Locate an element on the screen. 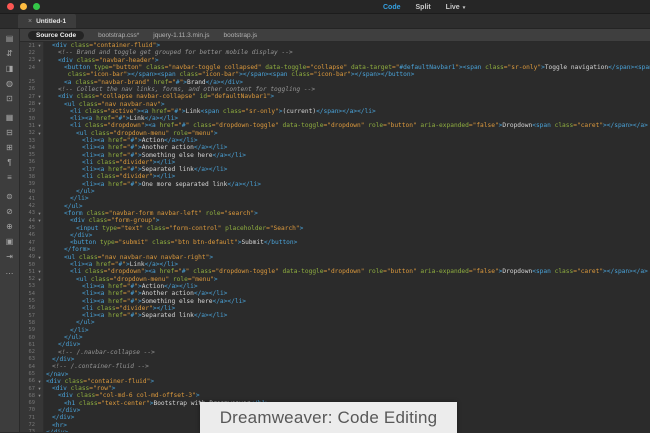 Image resolution: width=650 pixels, height=433 pixels. code-line: 28 ▾ <ul class="nav navbar-nav"> is located at coordinates (335, 104).